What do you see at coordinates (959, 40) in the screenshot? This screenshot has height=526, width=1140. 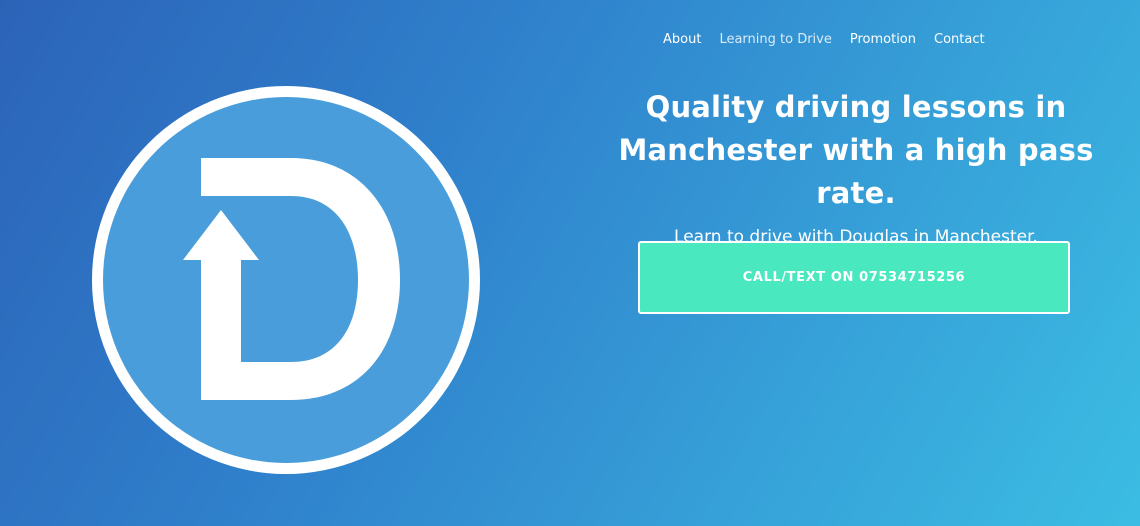 I see `nav-contact: Contact` at bounding box center [959, 40].